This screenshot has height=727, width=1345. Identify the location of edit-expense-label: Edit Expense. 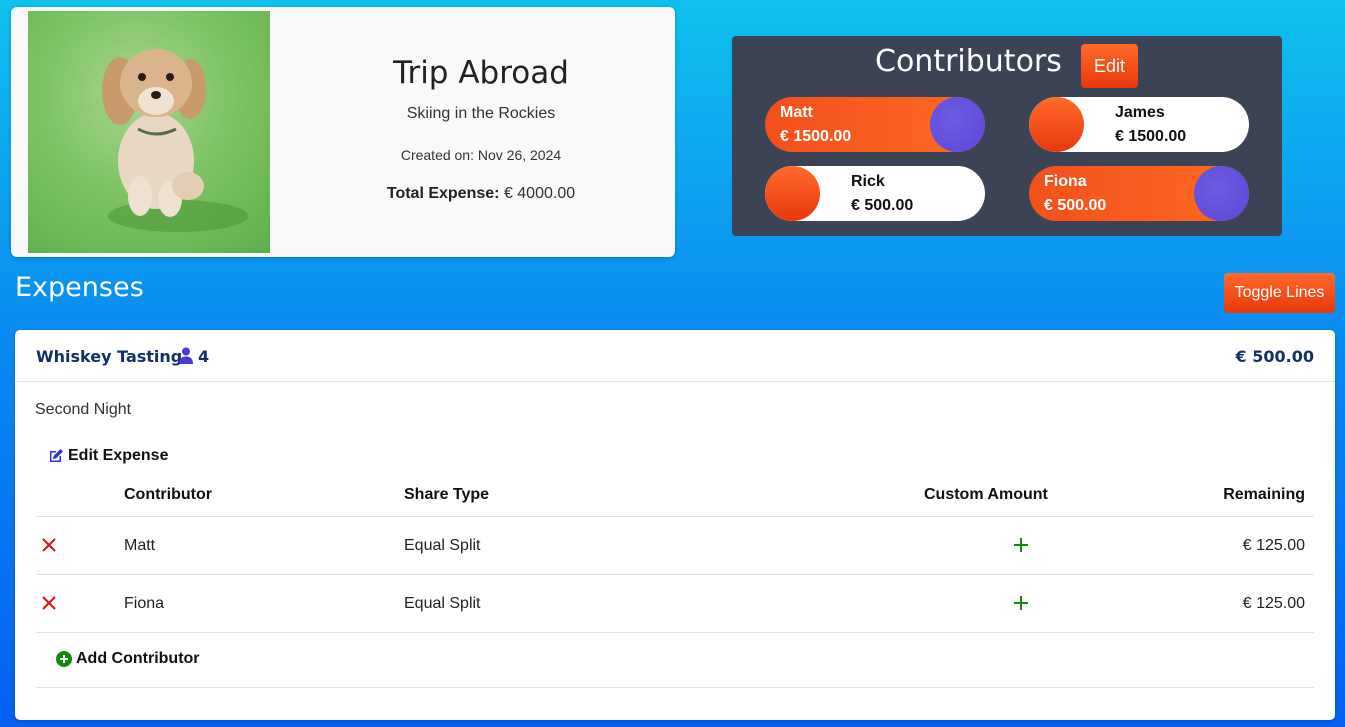
(118, 455).